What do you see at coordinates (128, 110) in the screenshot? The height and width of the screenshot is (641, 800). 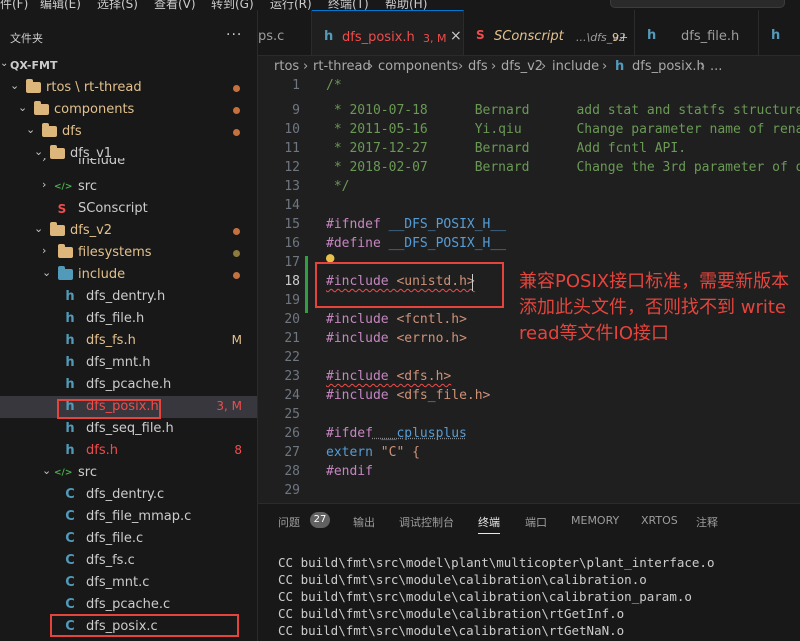 I see `tree-folder-components: ⌄ components` at bounding box center [128, 110].